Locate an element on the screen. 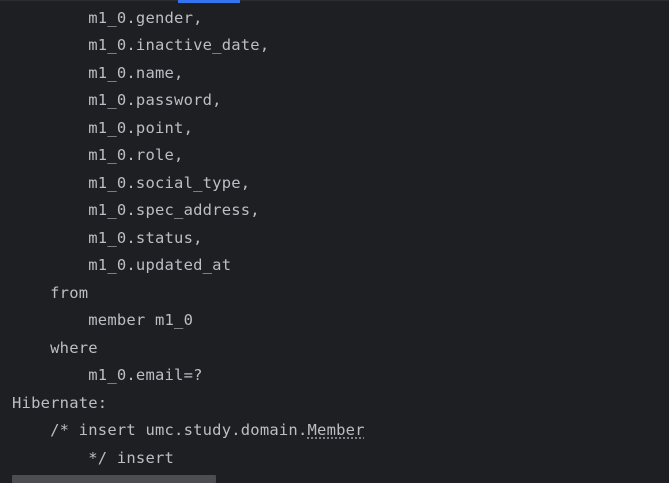 This screenshot has height=483, width=669. console-line: m1_0.inactive_date, is located at coordinates (141, 45).